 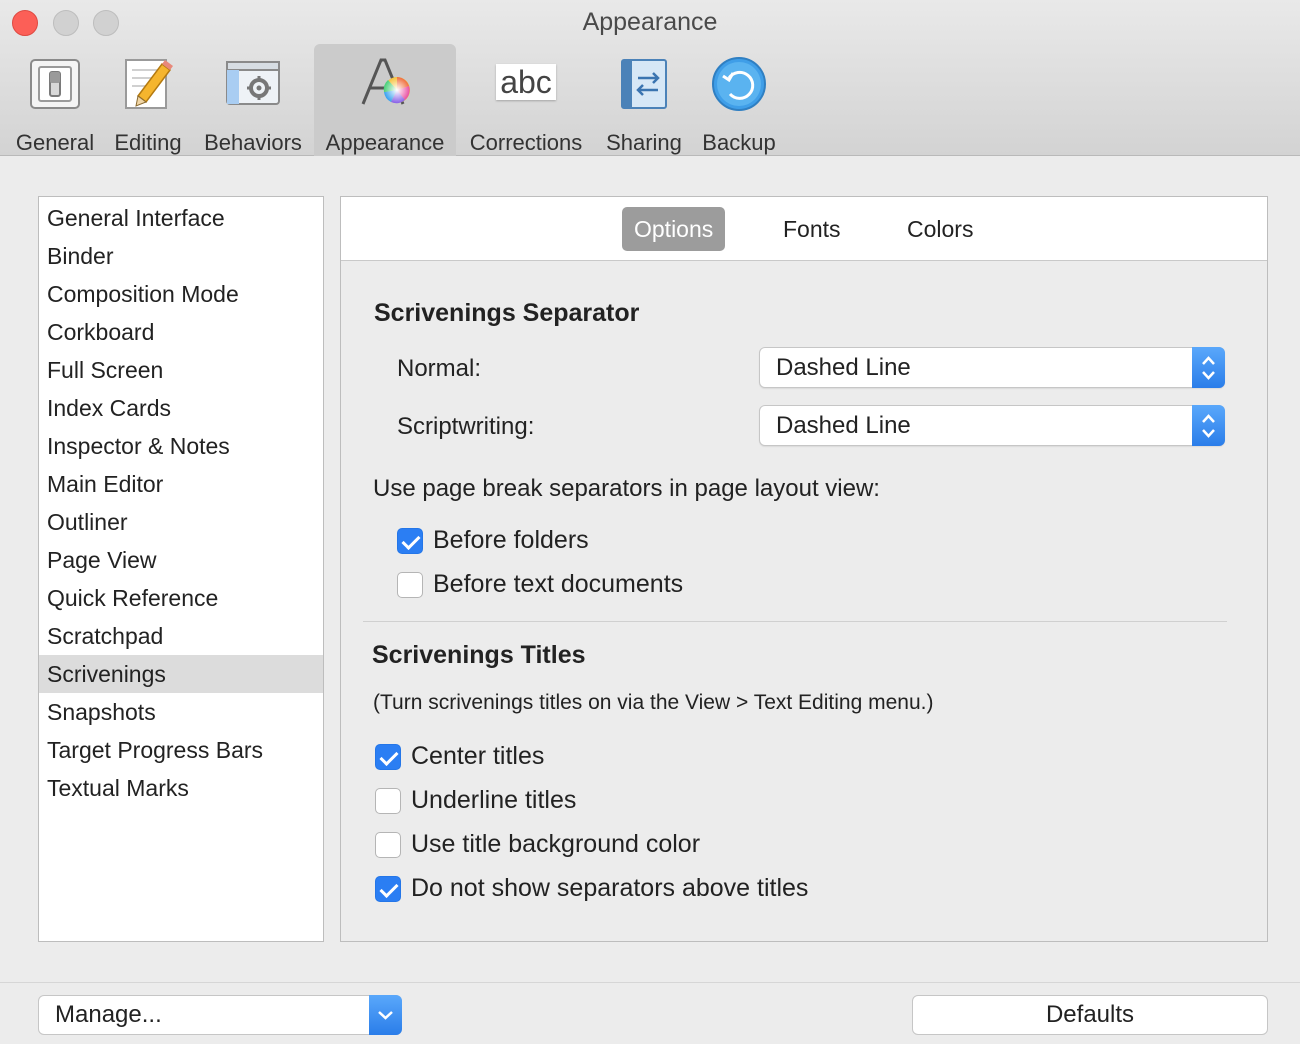 I want to click on toolbar-item-corrections: abc Corrections, so click(x=526, y=100).